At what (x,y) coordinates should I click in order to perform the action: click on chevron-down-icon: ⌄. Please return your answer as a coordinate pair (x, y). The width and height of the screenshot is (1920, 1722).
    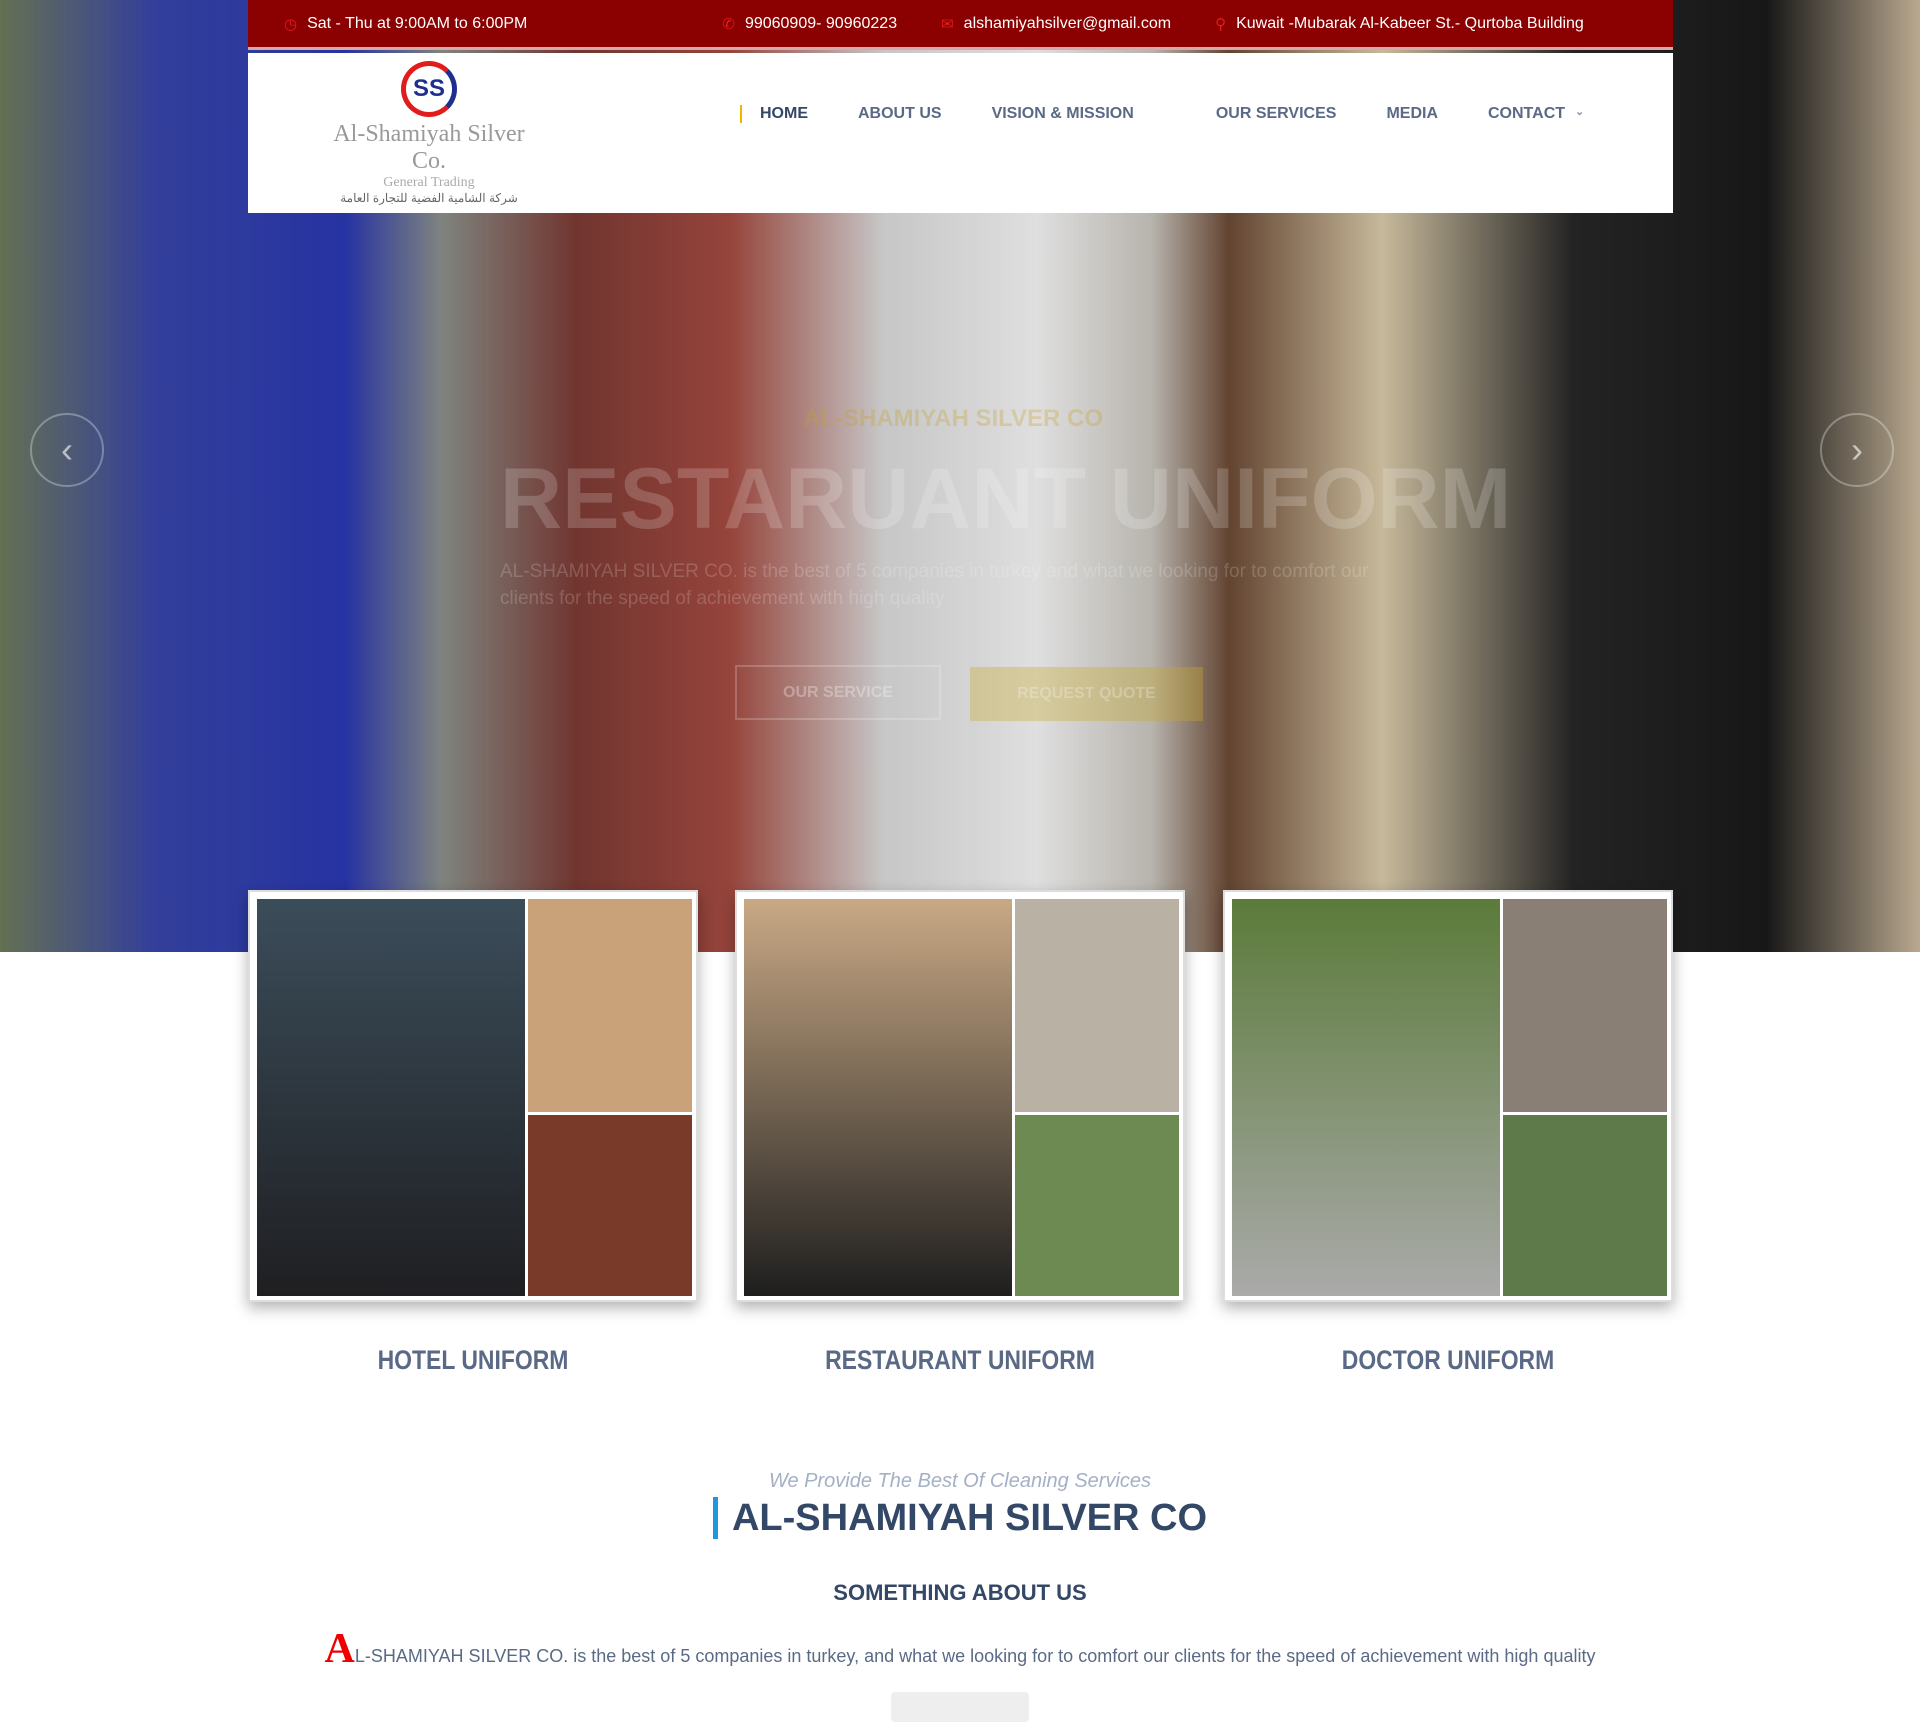
    Looking at the image, I should click on (1579, 114).